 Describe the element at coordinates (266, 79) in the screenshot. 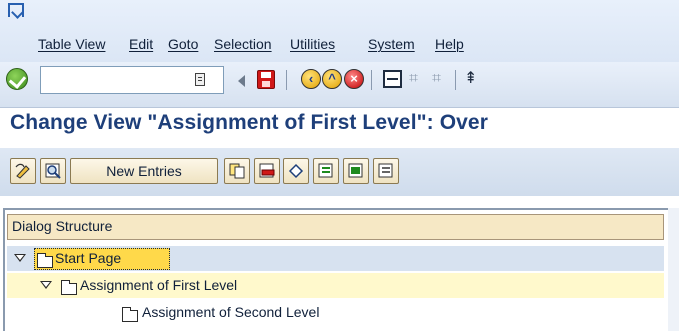

I see `save-icon` at that location.